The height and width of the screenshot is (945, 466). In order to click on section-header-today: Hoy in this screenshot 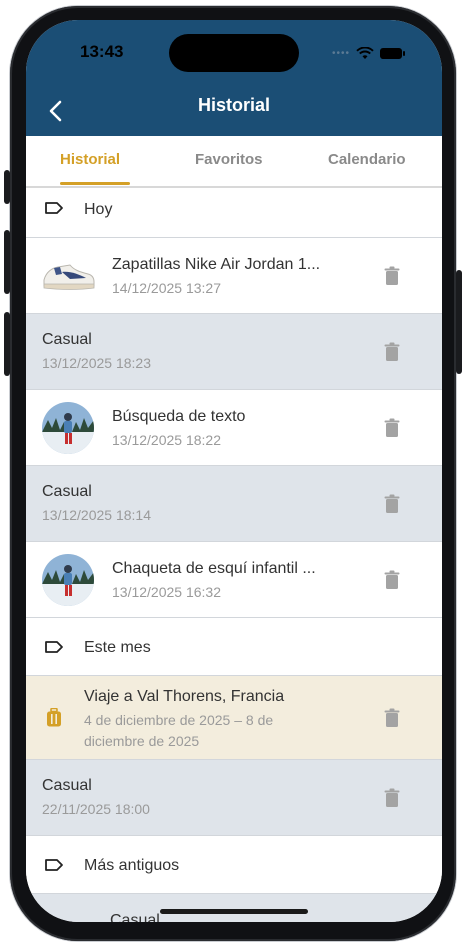, I will do `click(234, 213)`.